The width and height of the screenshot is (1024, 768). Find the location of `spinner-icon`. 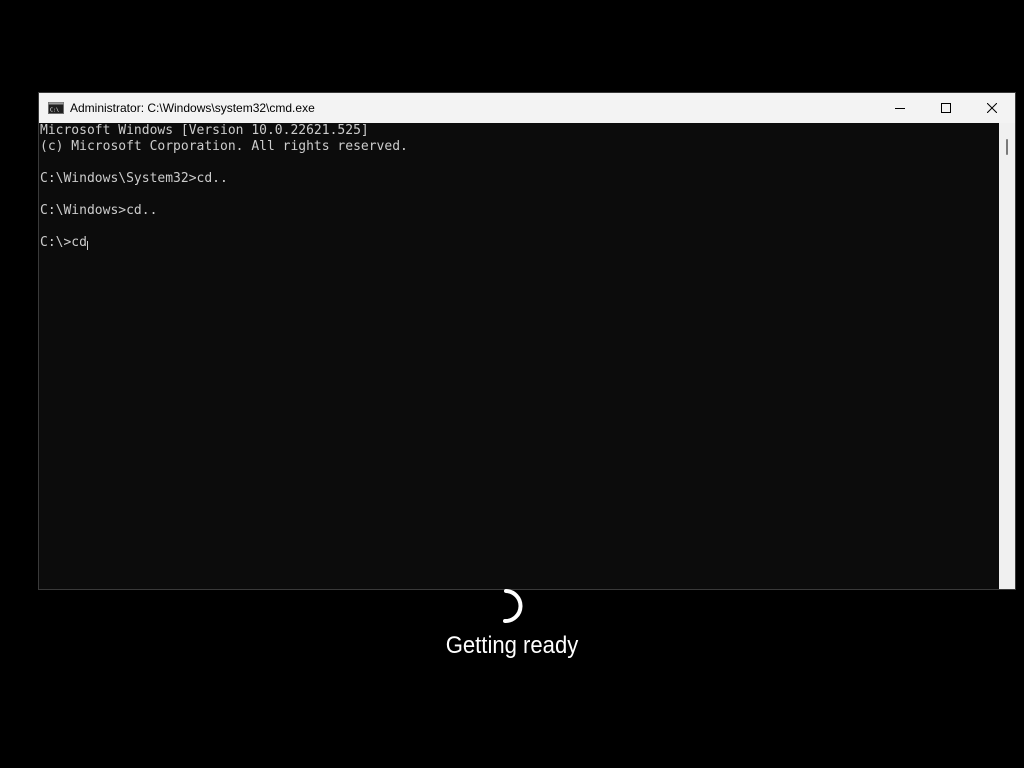

spinner-icon is located at coordinates (513, 606).